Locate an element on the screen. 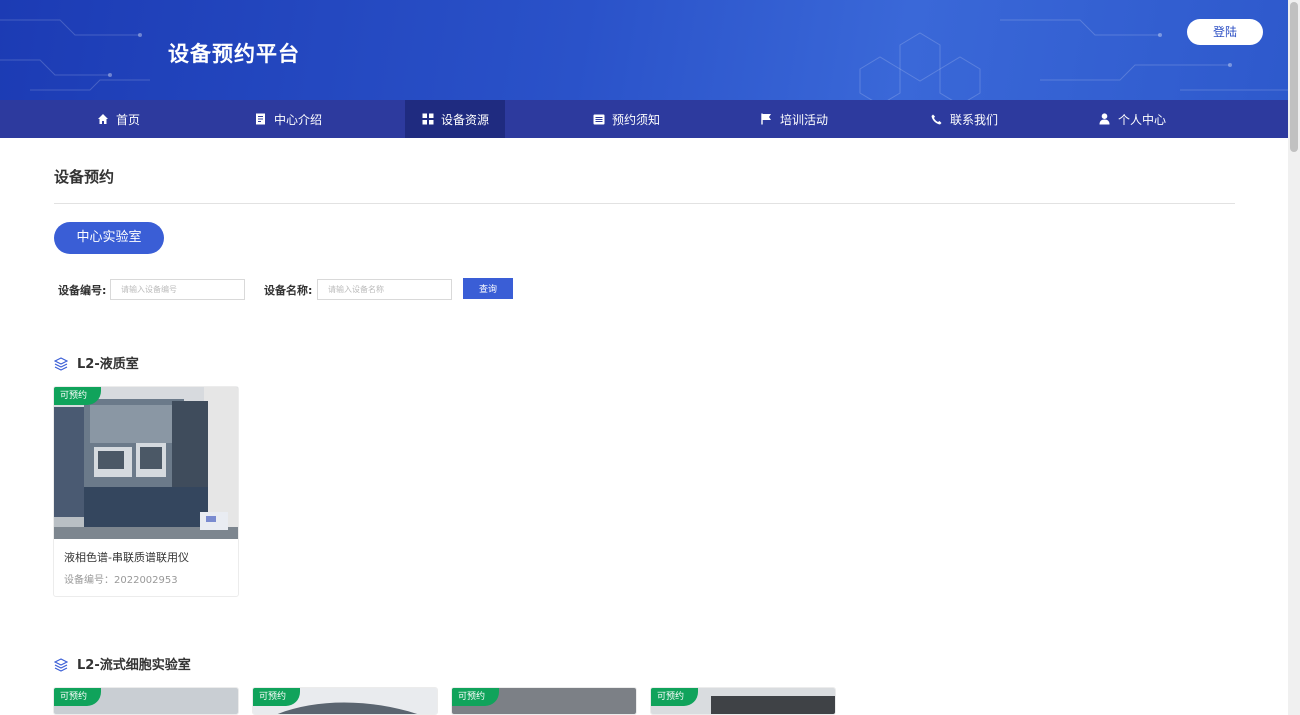  home-icon is located at coordinates (103, 119).